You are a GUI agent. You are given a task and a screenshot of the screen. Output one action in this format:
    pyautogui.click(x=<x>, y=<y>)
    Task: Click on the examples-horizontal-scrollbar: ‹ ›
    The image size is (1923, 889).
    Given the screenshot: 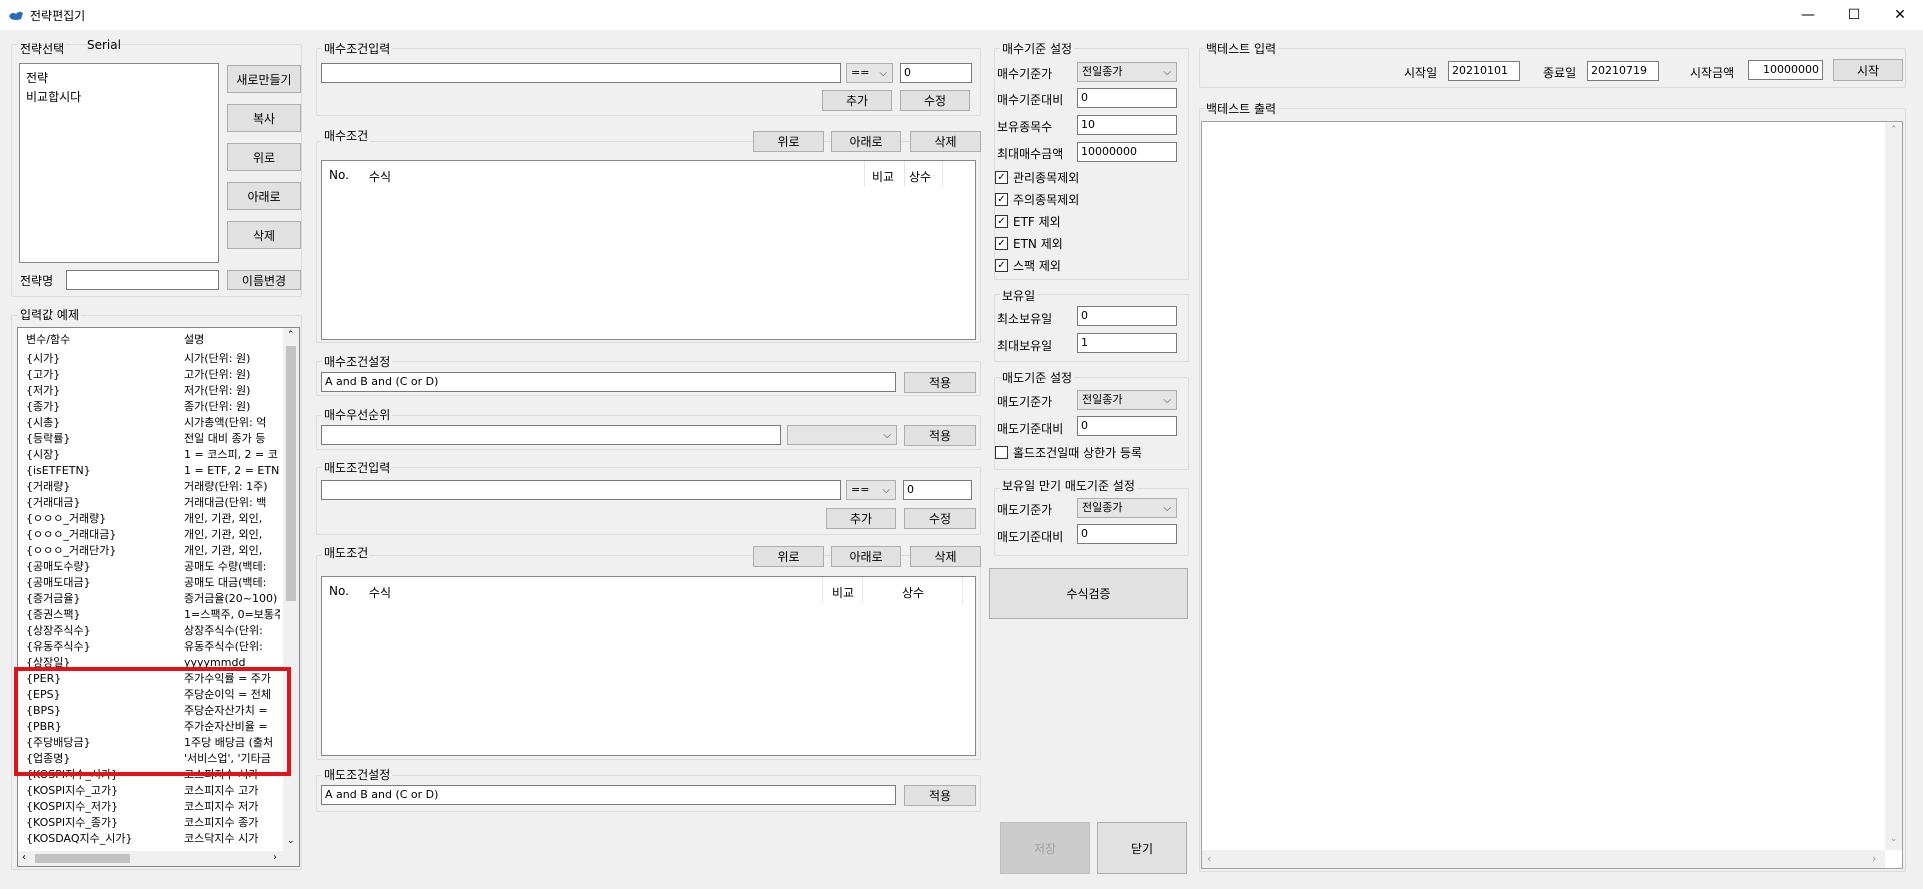 What is the action you would take?
    pyautogui.click(x=158, y=858)
    